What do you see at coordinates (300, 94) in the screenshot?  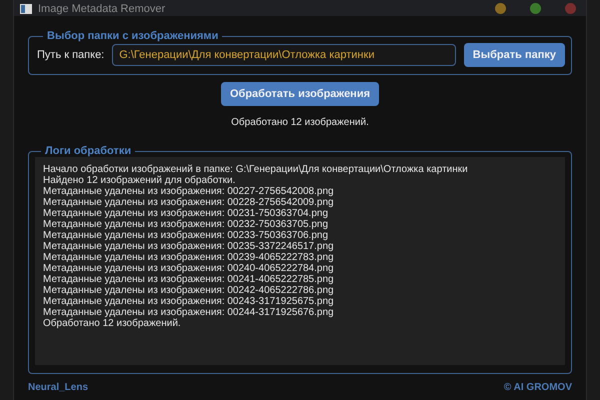 I see `process-button: Обработать изображения` at bounding box center [300, 94].